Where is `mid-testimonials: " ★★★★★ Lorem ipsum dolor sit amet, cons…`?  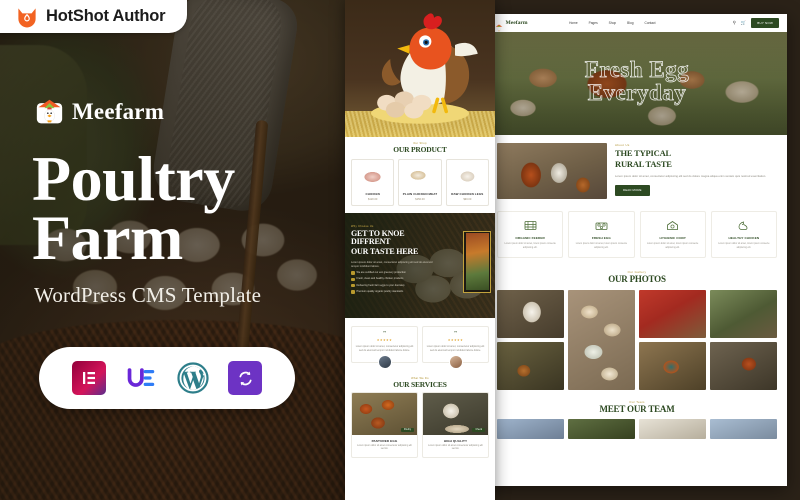 mid-testimonials: " ★★★★★ Lorem ipsum dolor sit amet, cons… is located at coordinates (420, 343).